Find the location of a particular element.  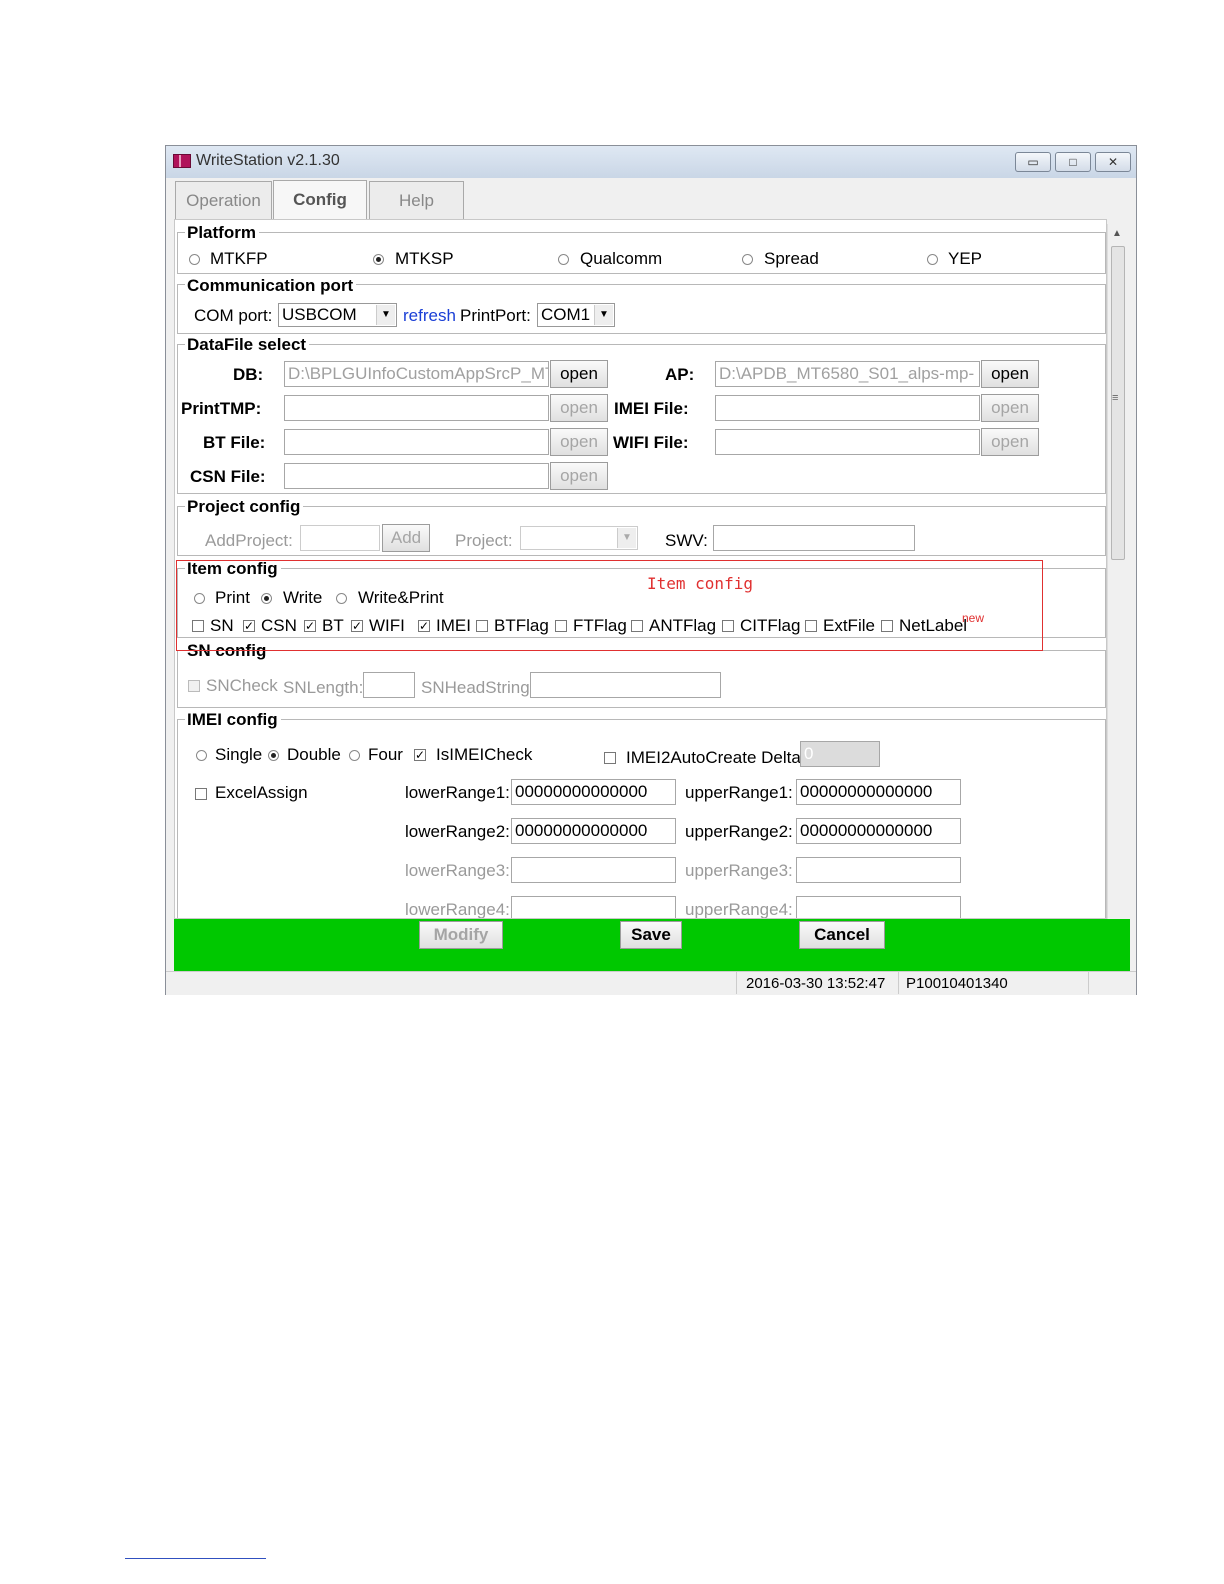

csn-file-open-button: open is located at coordinates (579, 476).